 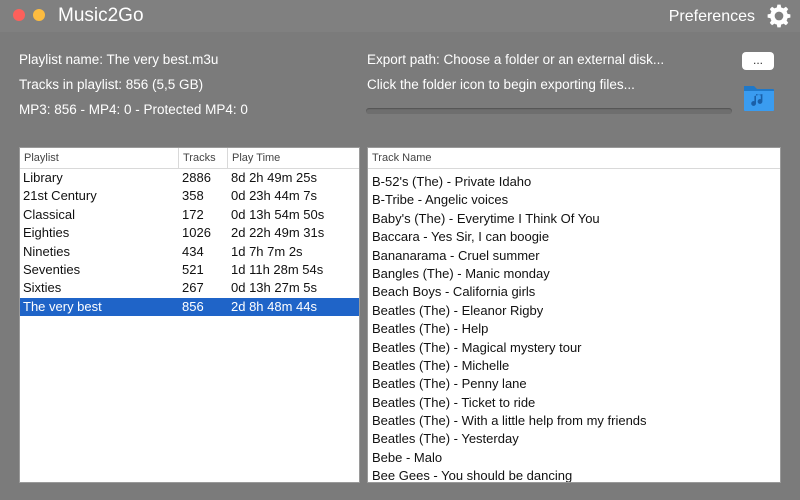 What do you see at coordinates (574, 311) in the screenshot?
I see `track-row: Beatles (The) - Eleanor Rigby` at bounding box center [574, 311].